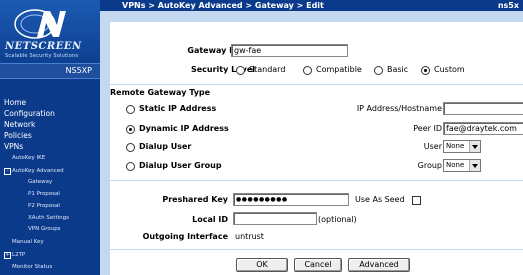 The width and height of the screenshot is (523, 275). Describe the element at coordinates (38, 170) in the screenshot. I see `sidebar-item-label: AutoKey Advanced` at that location.